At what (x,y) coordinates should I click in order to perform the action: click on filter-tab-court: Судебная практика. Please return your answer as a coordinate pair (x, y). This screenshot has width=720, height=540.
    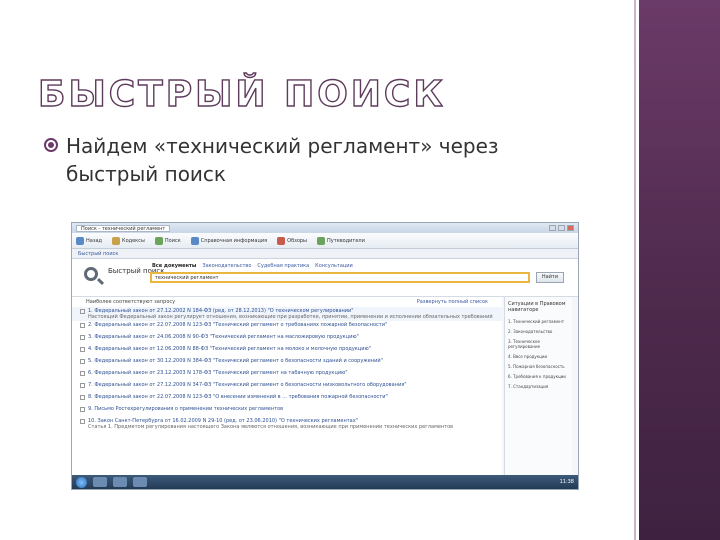
    Looking at the image, I should click on (283, 266).